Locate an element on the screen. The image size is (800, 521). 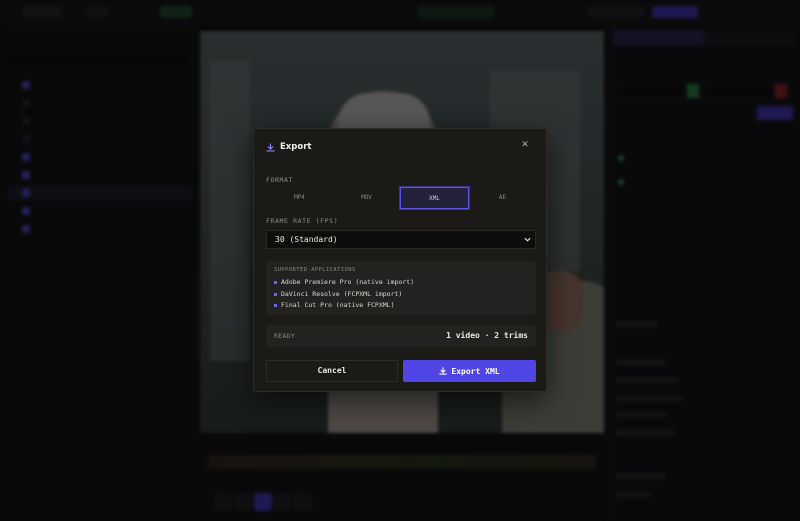
dialog-header: Export is located at coordinates (288, 147).